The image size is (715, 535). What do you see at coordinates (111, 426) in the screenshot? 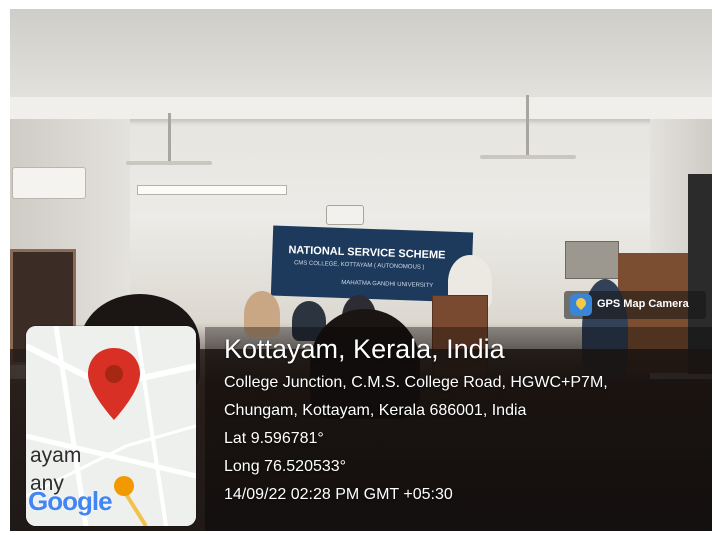
I see `location-map: ayam any Google` at bounding box center [111, 426].